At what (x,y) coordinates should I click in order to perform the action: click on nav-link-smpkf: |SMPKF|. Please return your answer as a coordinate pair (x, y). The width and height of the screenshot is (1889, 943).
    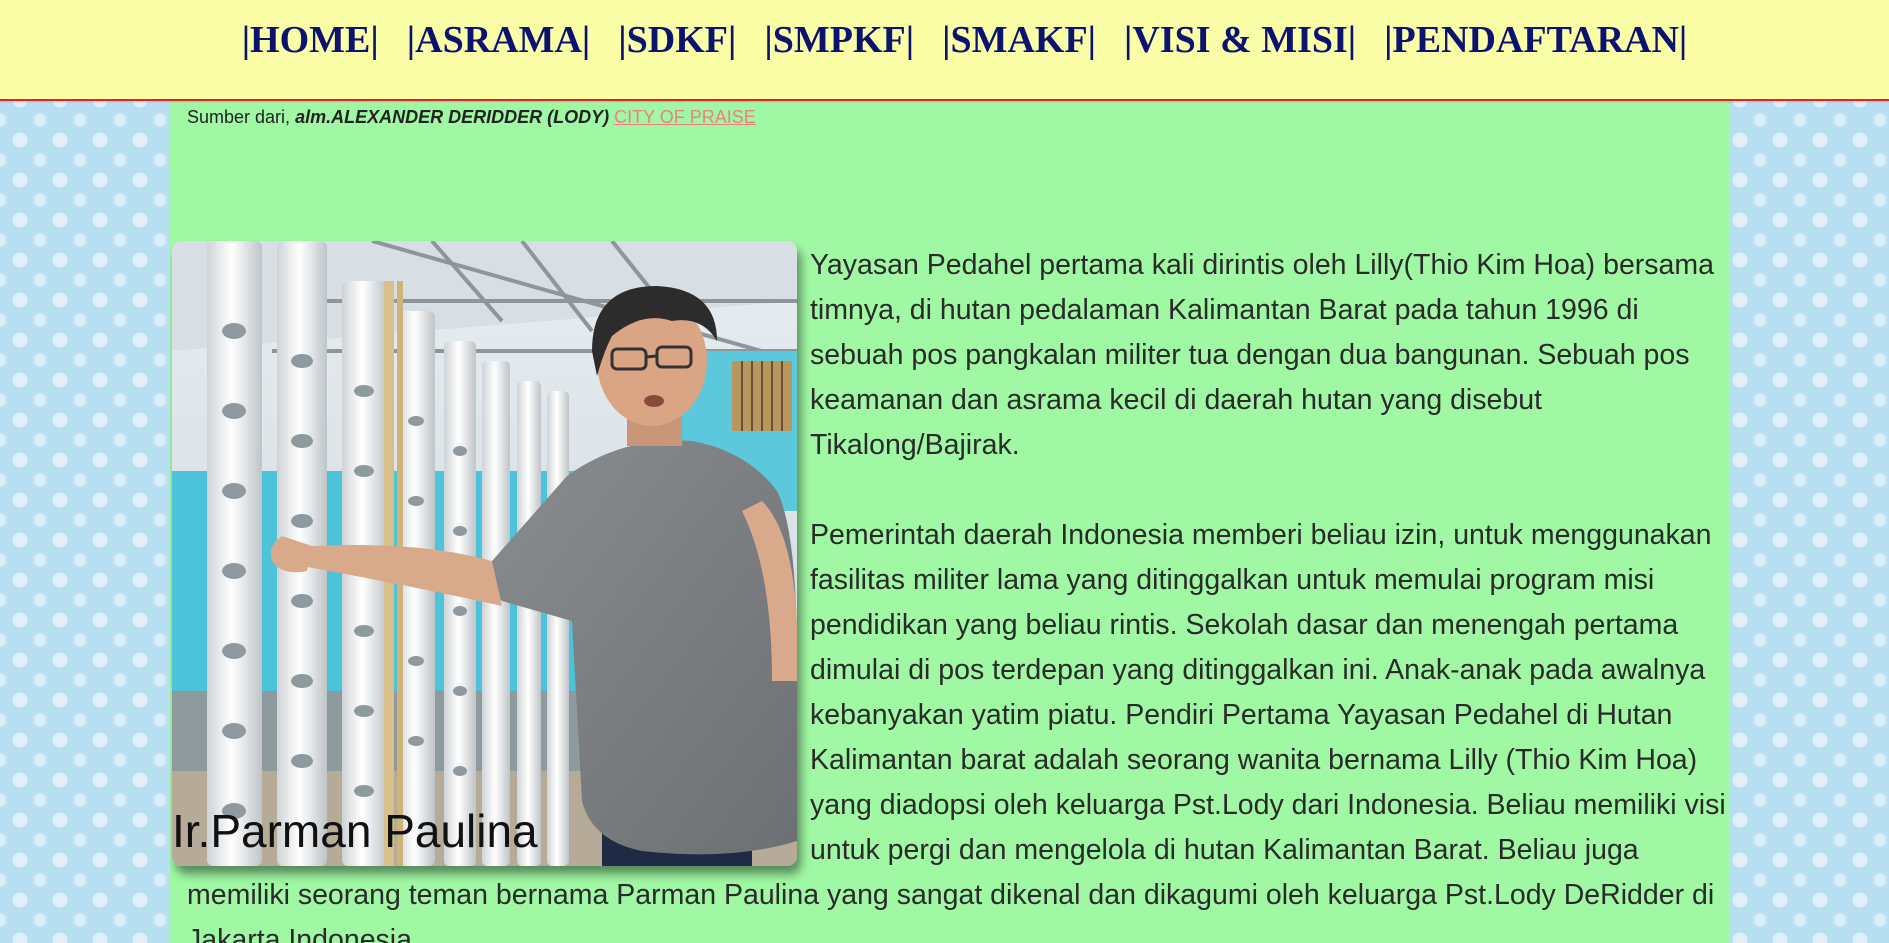
    Looking at the image, I should click on (839, 40).